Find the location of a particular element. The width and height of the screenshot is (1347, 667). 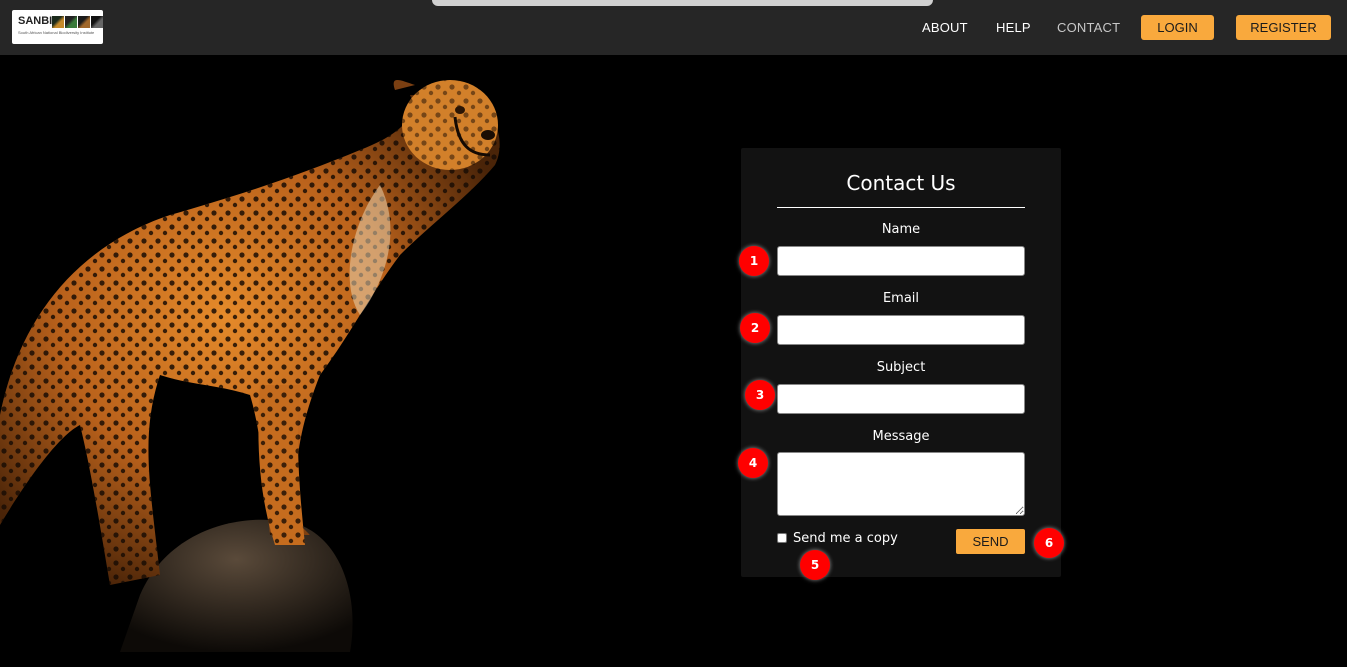

marker-6: 6 is located at coordinates (1049, 543).